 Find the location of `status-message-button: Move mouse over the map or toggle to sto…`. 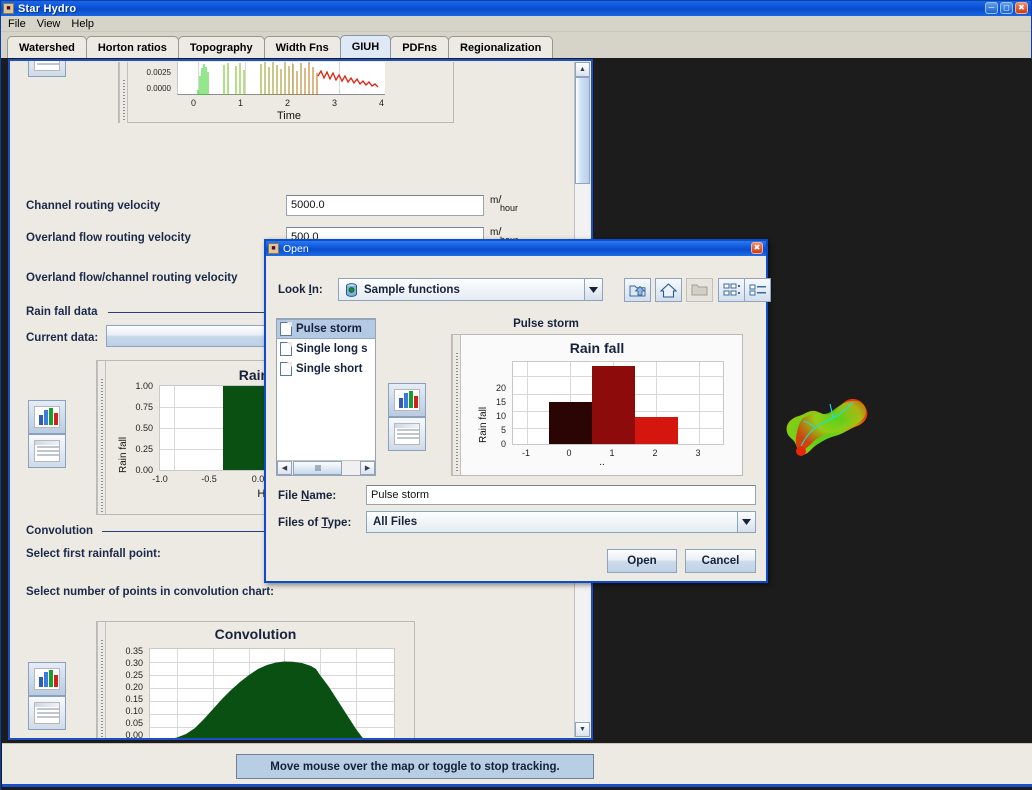

status-message-button: Move mouse over the map or toggle to sto… is located at coordinates (415, 766).